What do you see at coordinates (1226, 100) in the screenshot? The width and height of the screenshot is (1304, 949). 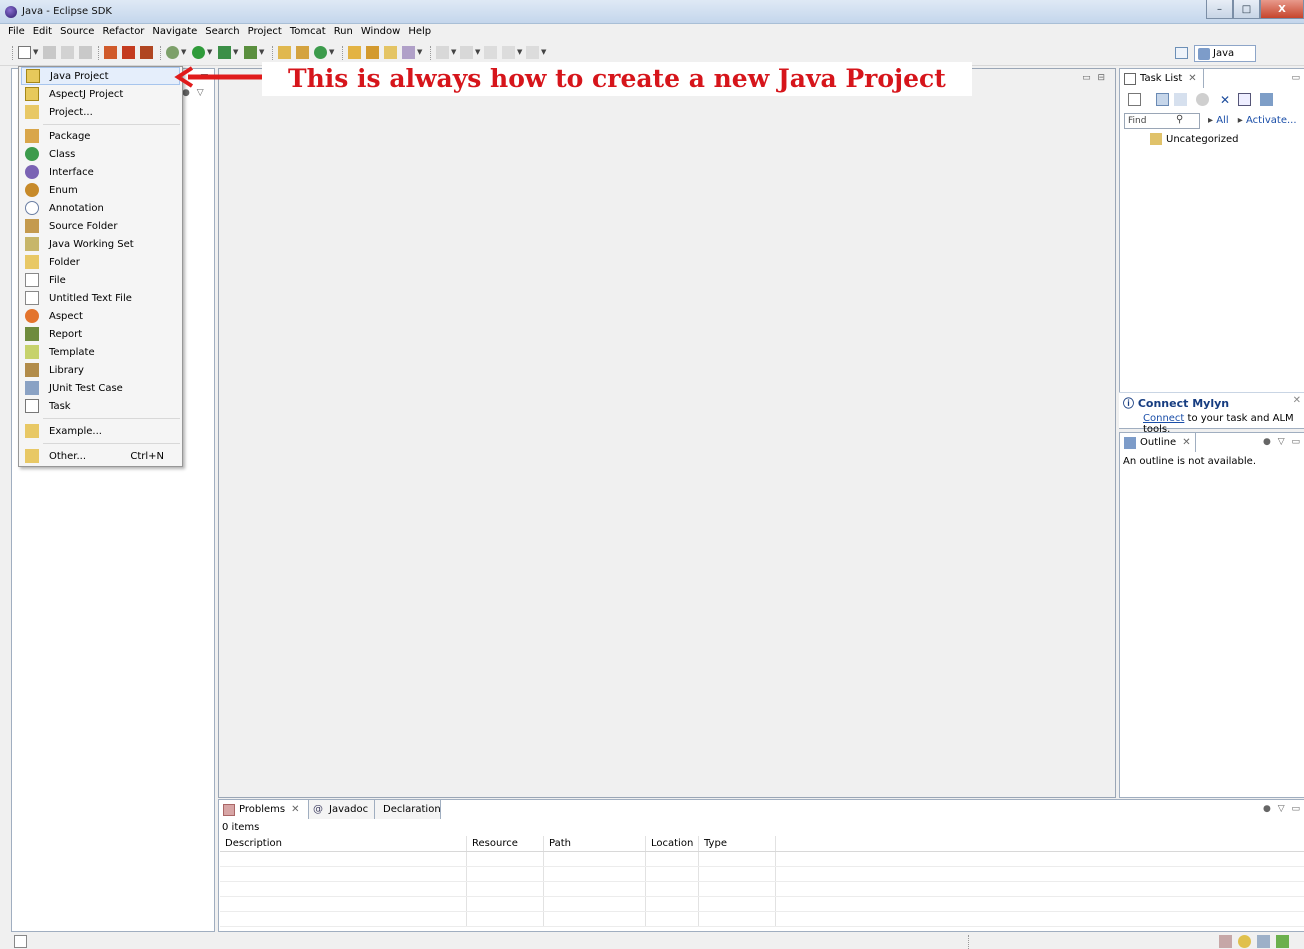 I see `hide-completed-icon: ✕` at bounding box center [1226, 100].